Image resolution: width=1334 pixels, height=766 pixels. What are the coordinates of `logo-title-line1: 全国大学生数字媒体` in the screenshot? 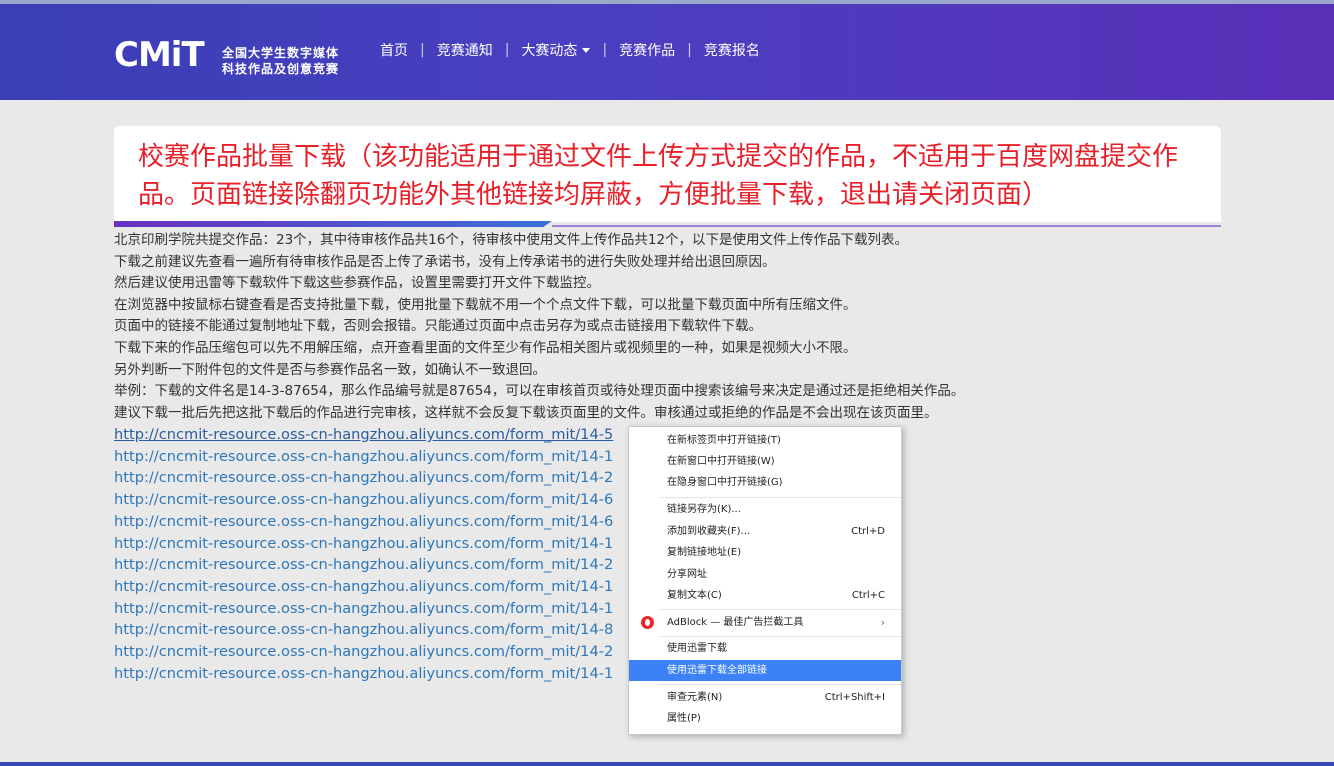 It's located at (281, 53).